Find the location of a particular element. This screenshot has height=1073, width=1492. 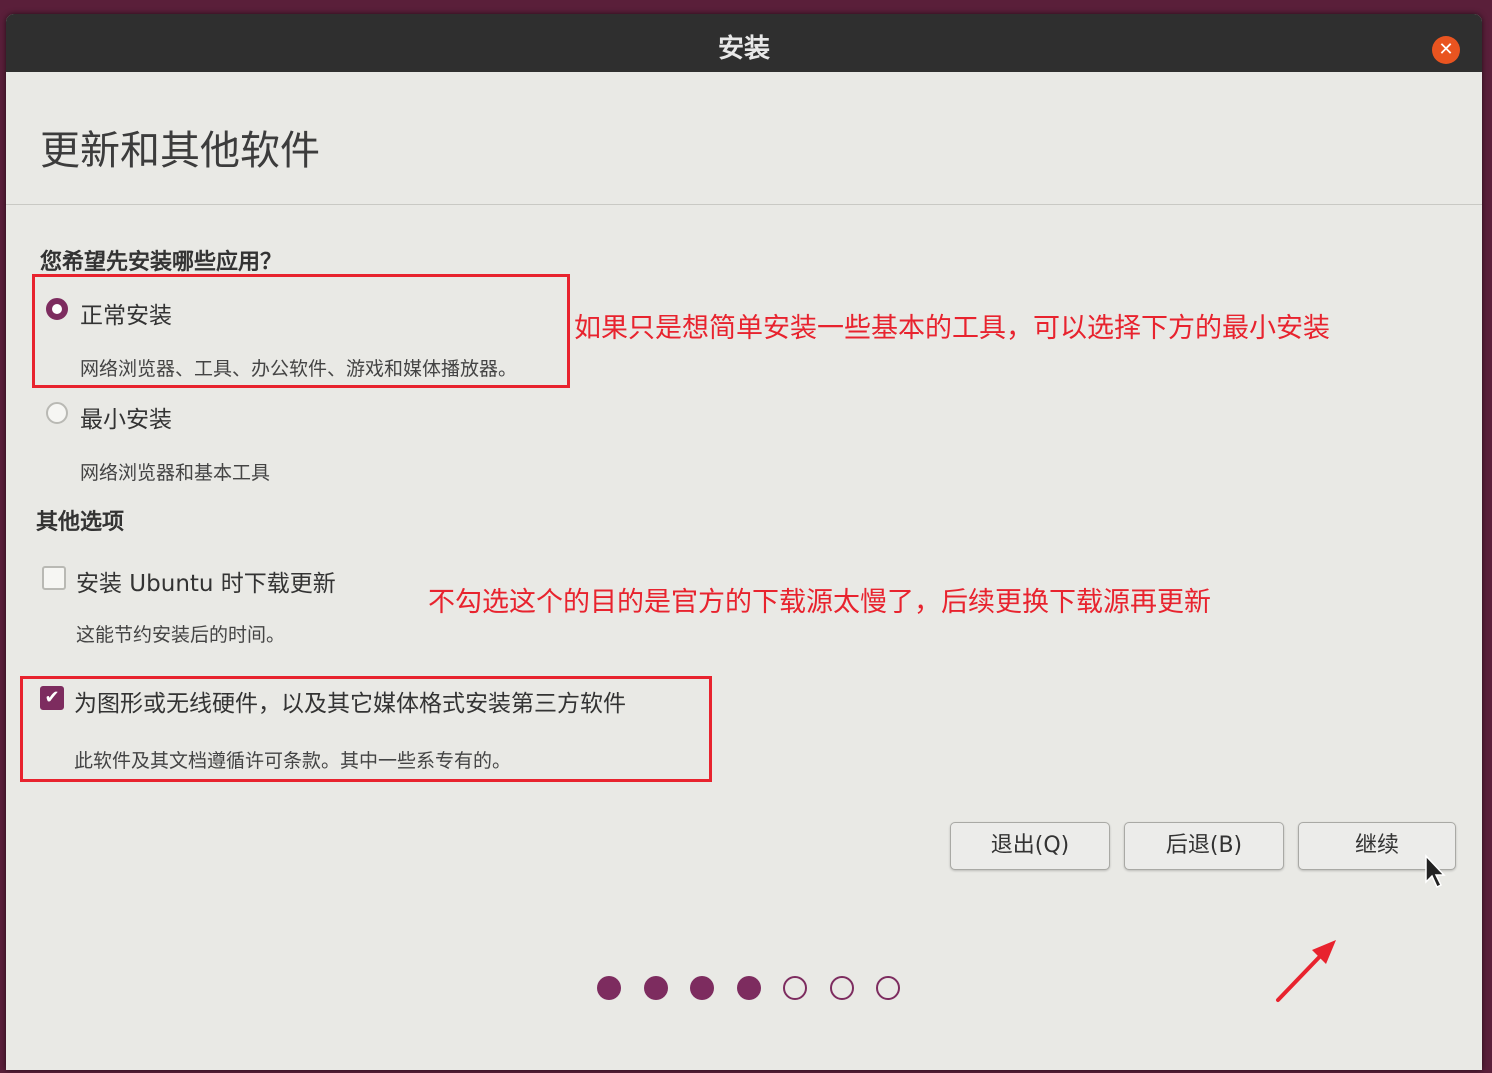

mouse-cursor-icon is located at coordinates (1435, 871).